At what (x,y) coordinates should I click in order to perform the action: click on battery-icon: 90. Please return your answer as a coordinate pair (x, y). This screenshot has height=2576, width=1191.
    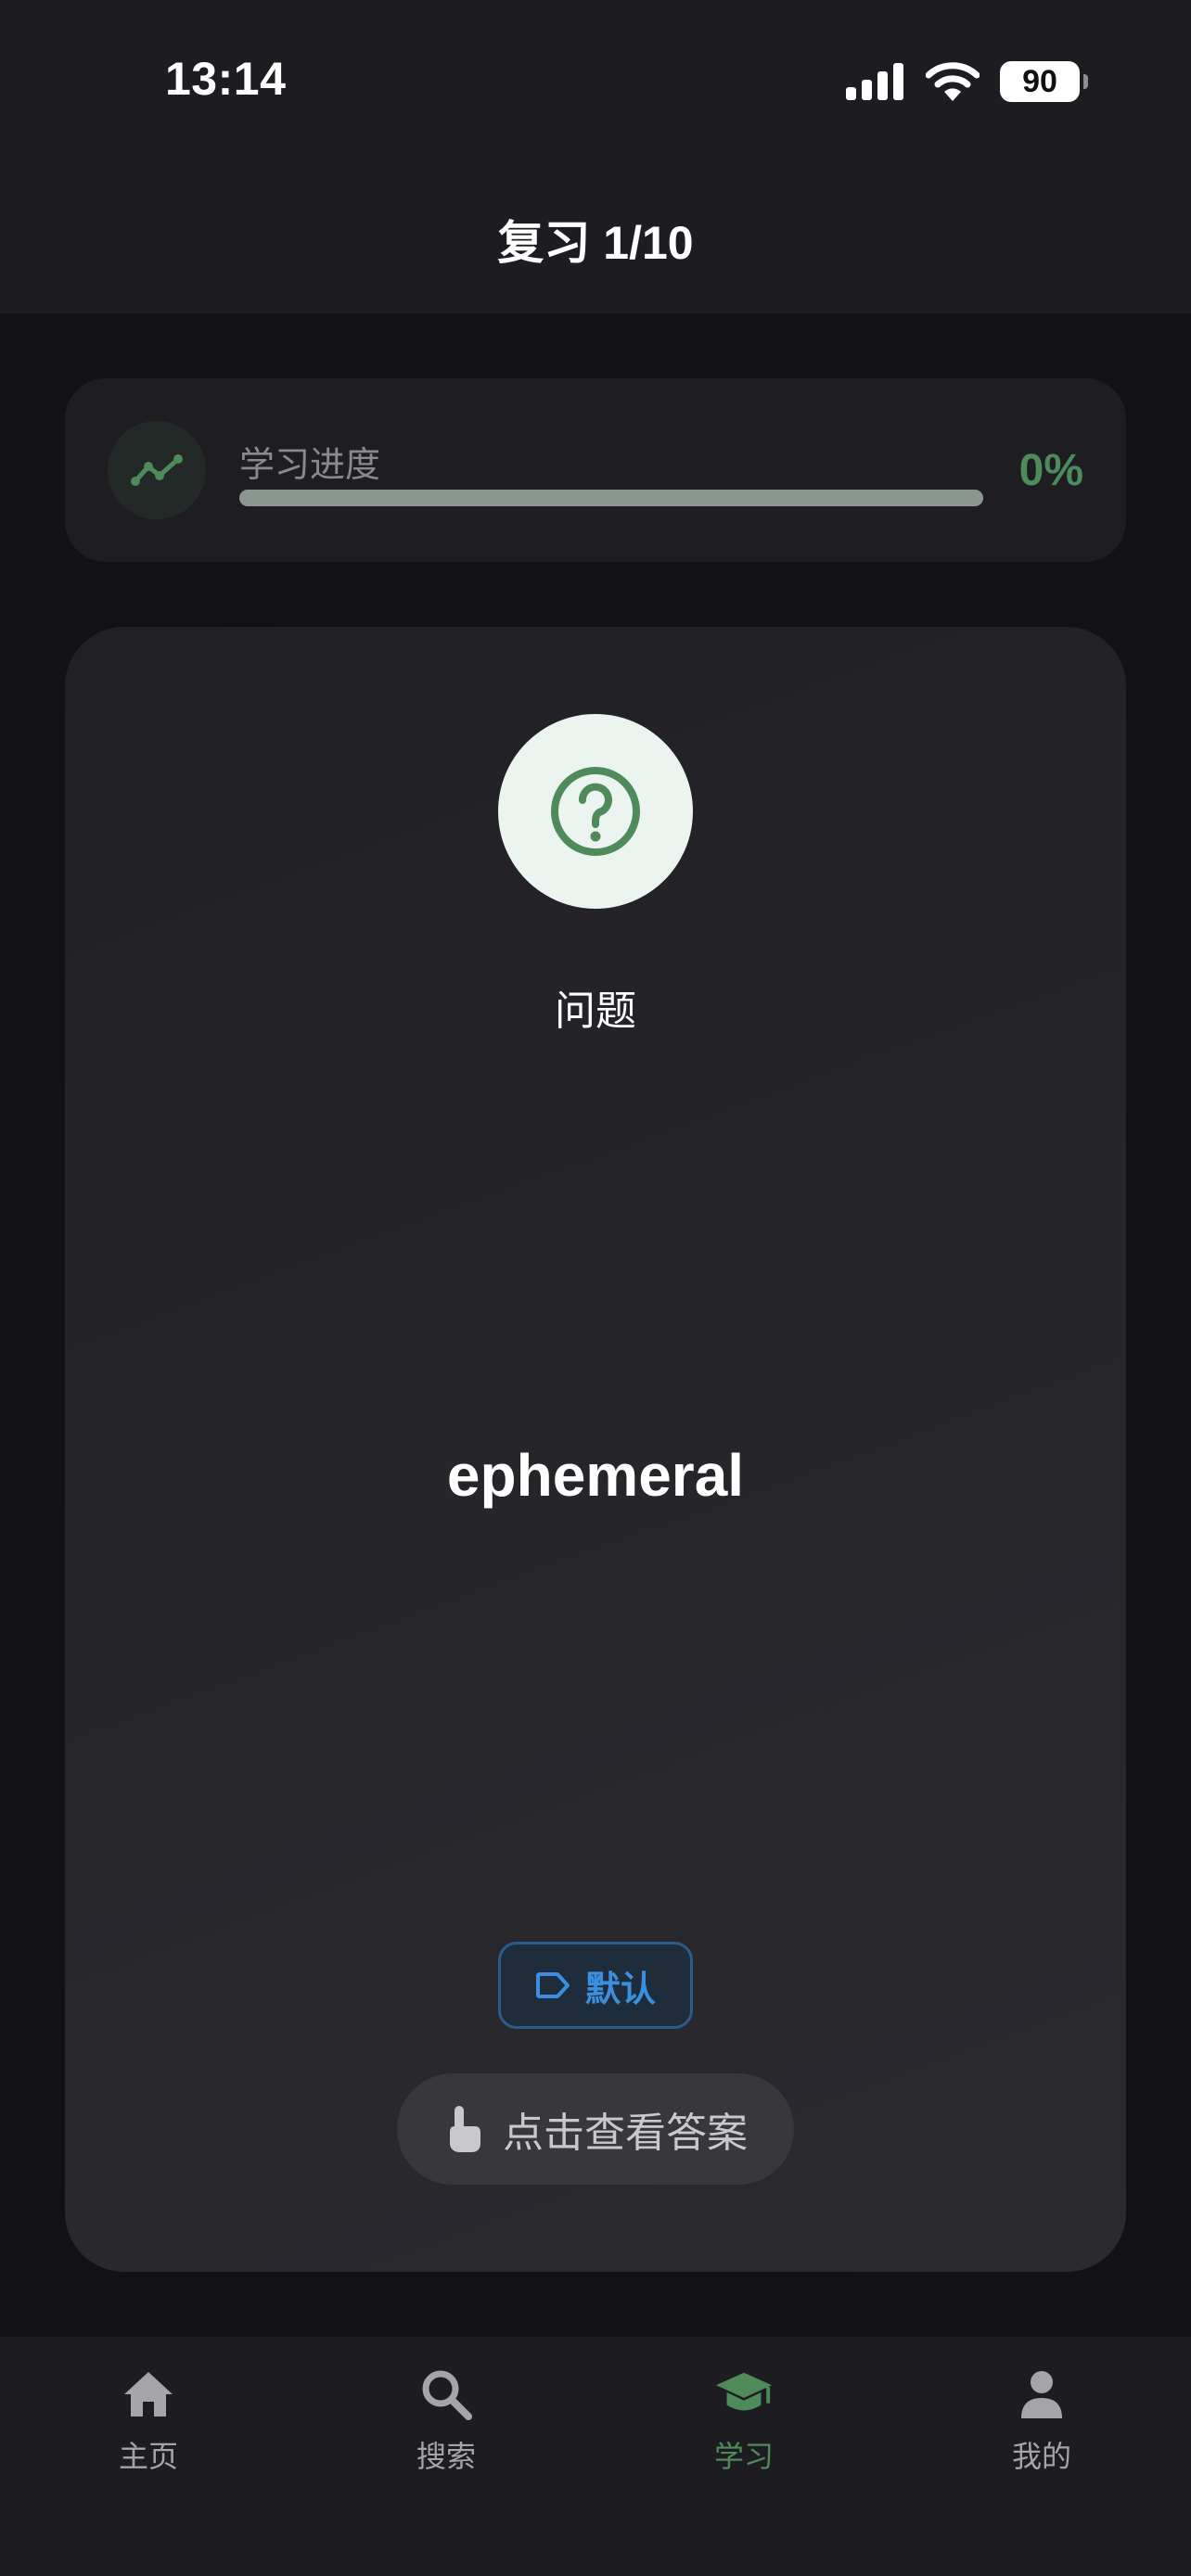
    Looking at the image, I should click on (1044, 81).